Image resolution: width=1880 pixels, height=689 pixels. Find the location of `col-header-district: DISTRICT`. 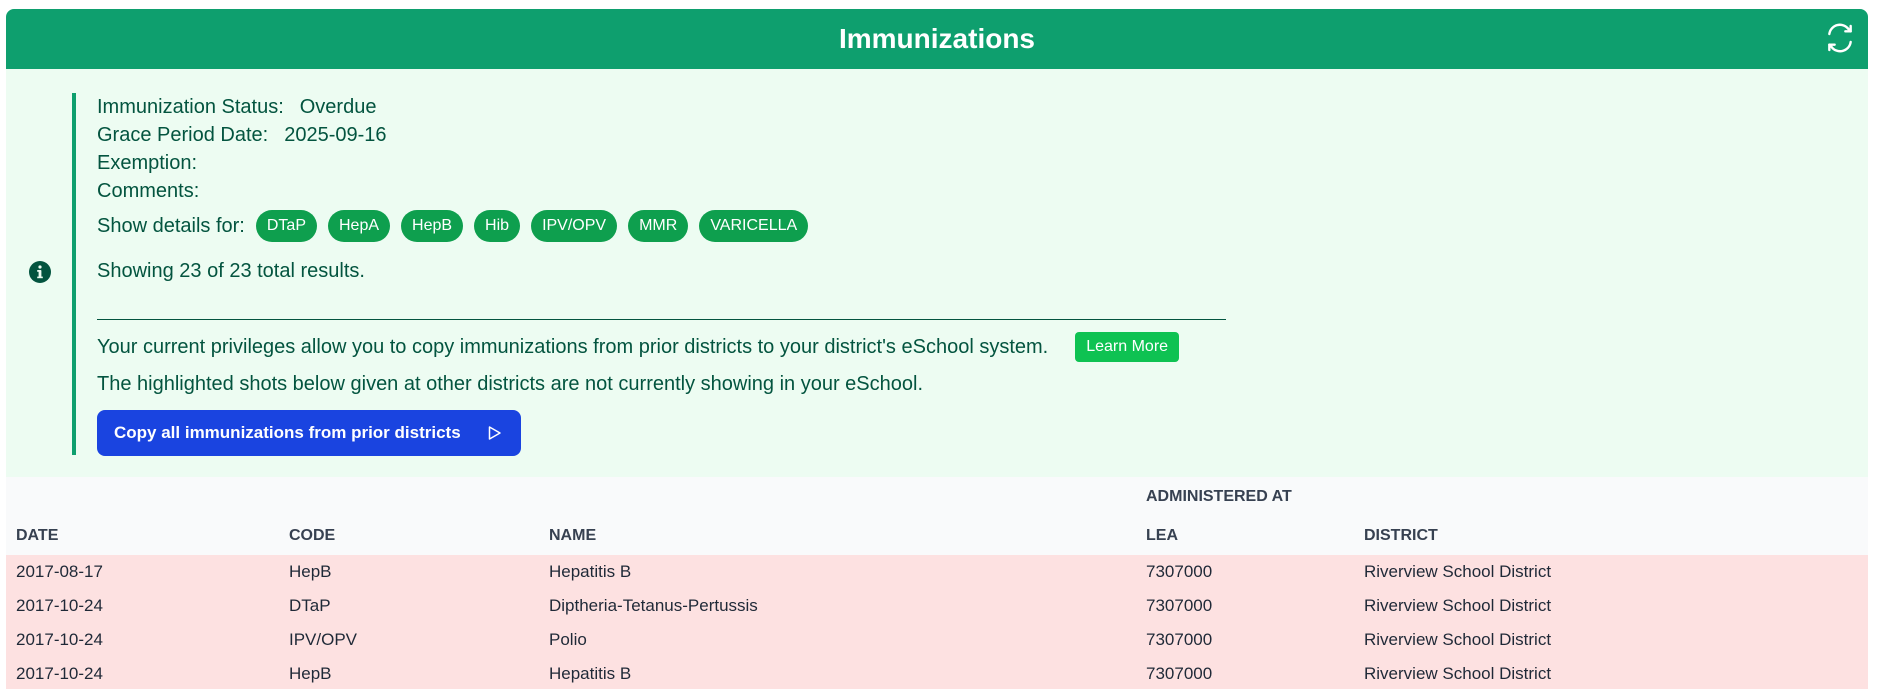

col-header-district: DISTRICT is located at coordinates (1611, 535).